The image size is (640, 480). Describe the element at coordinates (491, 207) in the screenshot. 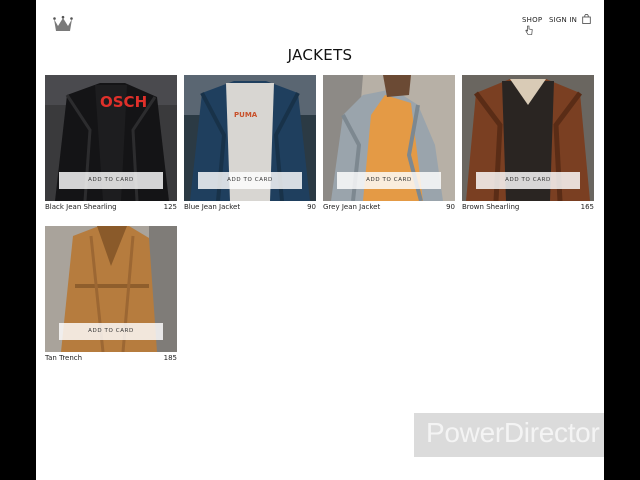

I see `product-name: Brown Shearling` at that location.